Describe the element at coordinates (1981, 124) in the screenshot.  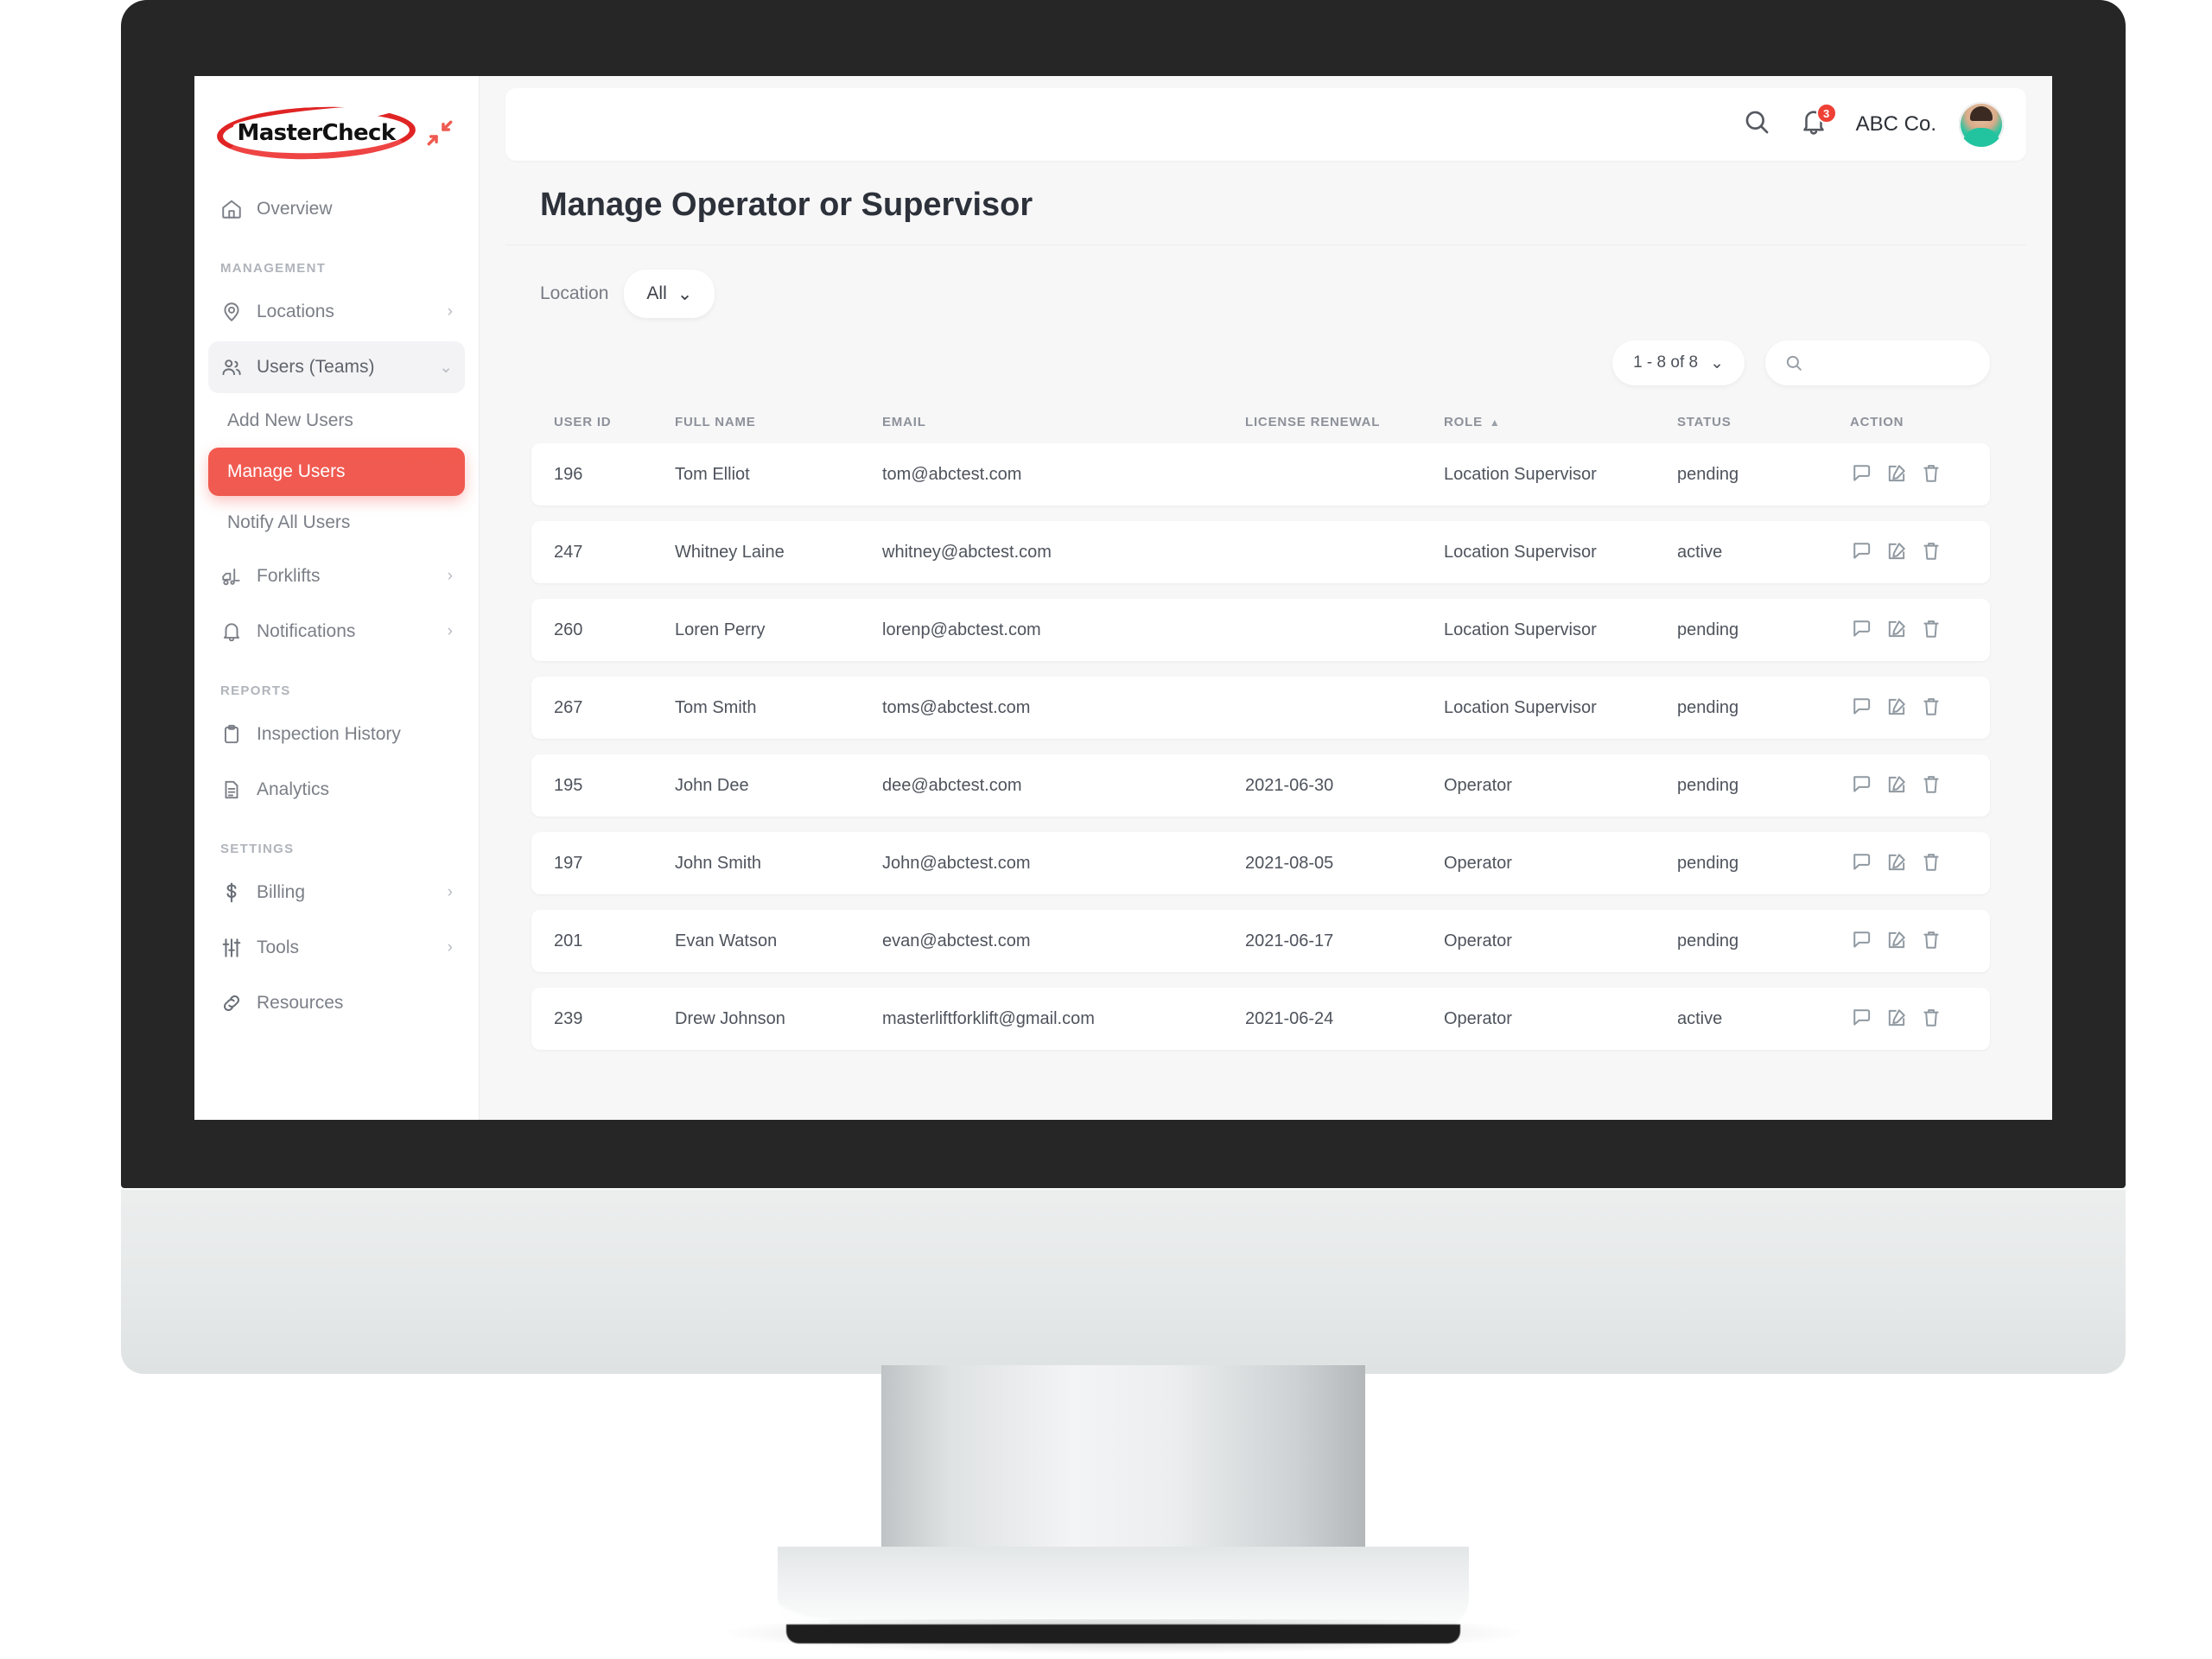
I see `user-avatar` at that location.